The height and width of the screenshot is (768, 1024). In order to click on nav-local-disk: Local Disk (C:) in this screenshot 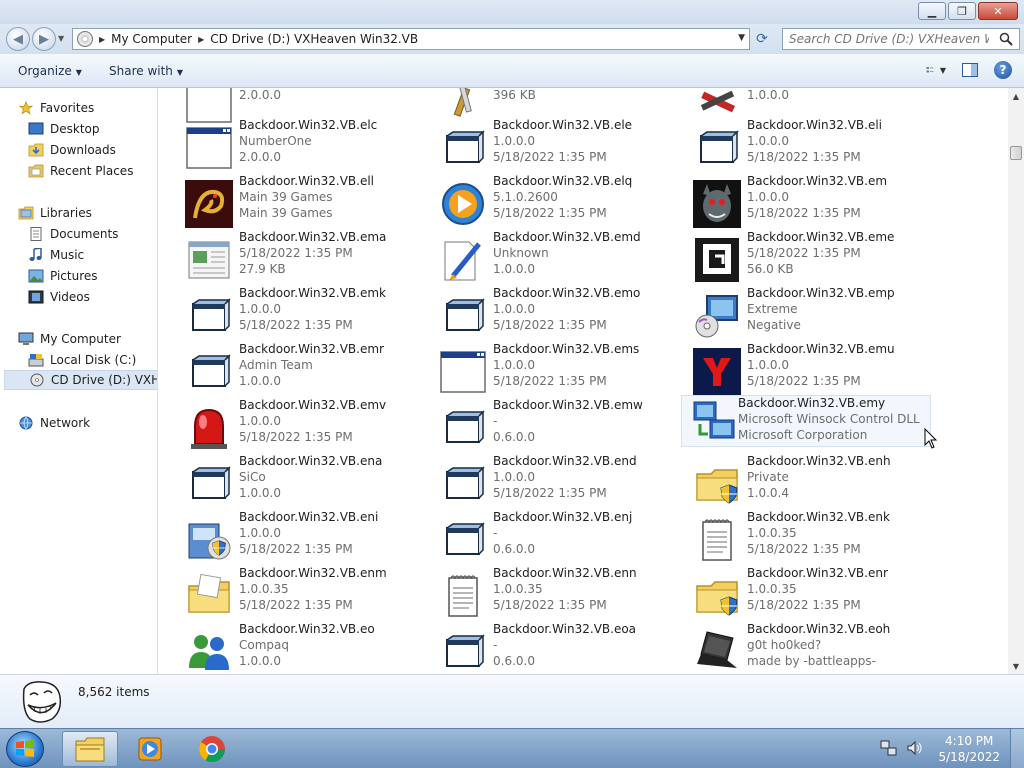, I will do `click(82, 360)`.